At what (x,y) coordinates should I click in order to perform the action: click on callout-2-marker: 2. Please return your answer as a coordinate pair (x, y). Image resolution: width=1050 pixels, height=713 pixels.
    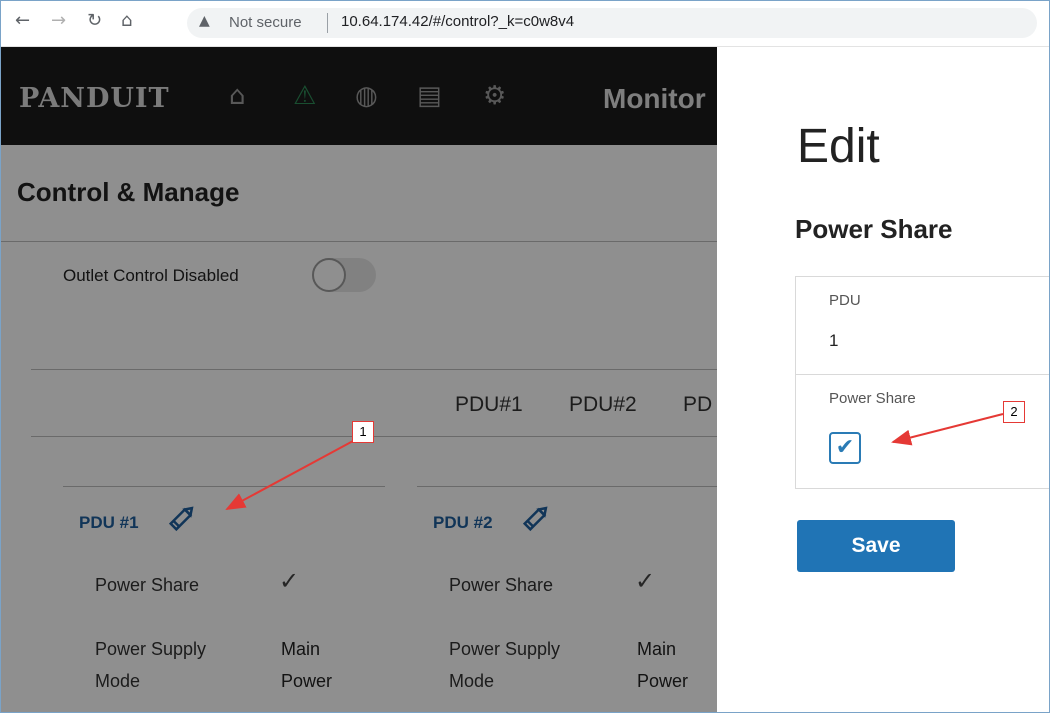
    Looking at the image, I should click on (1014, 412).